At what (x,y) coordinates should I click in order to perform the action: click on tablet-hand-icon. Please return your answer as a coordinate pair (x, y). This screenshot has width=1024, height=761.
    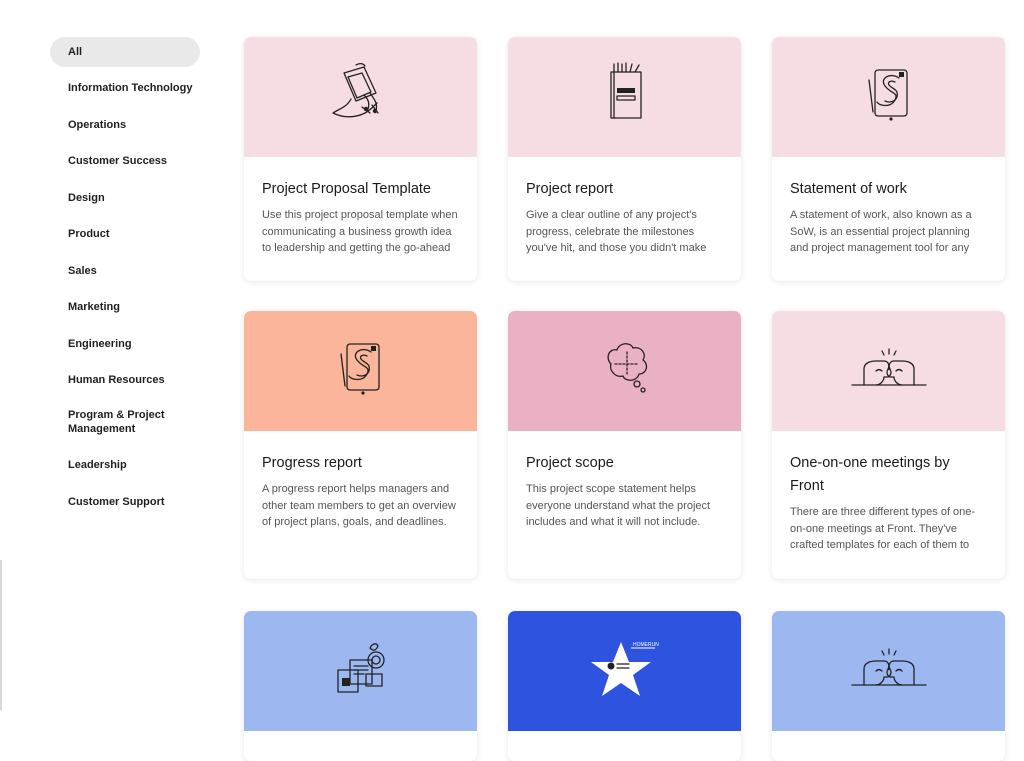
    Looking at the image, I should click on (361, 97).